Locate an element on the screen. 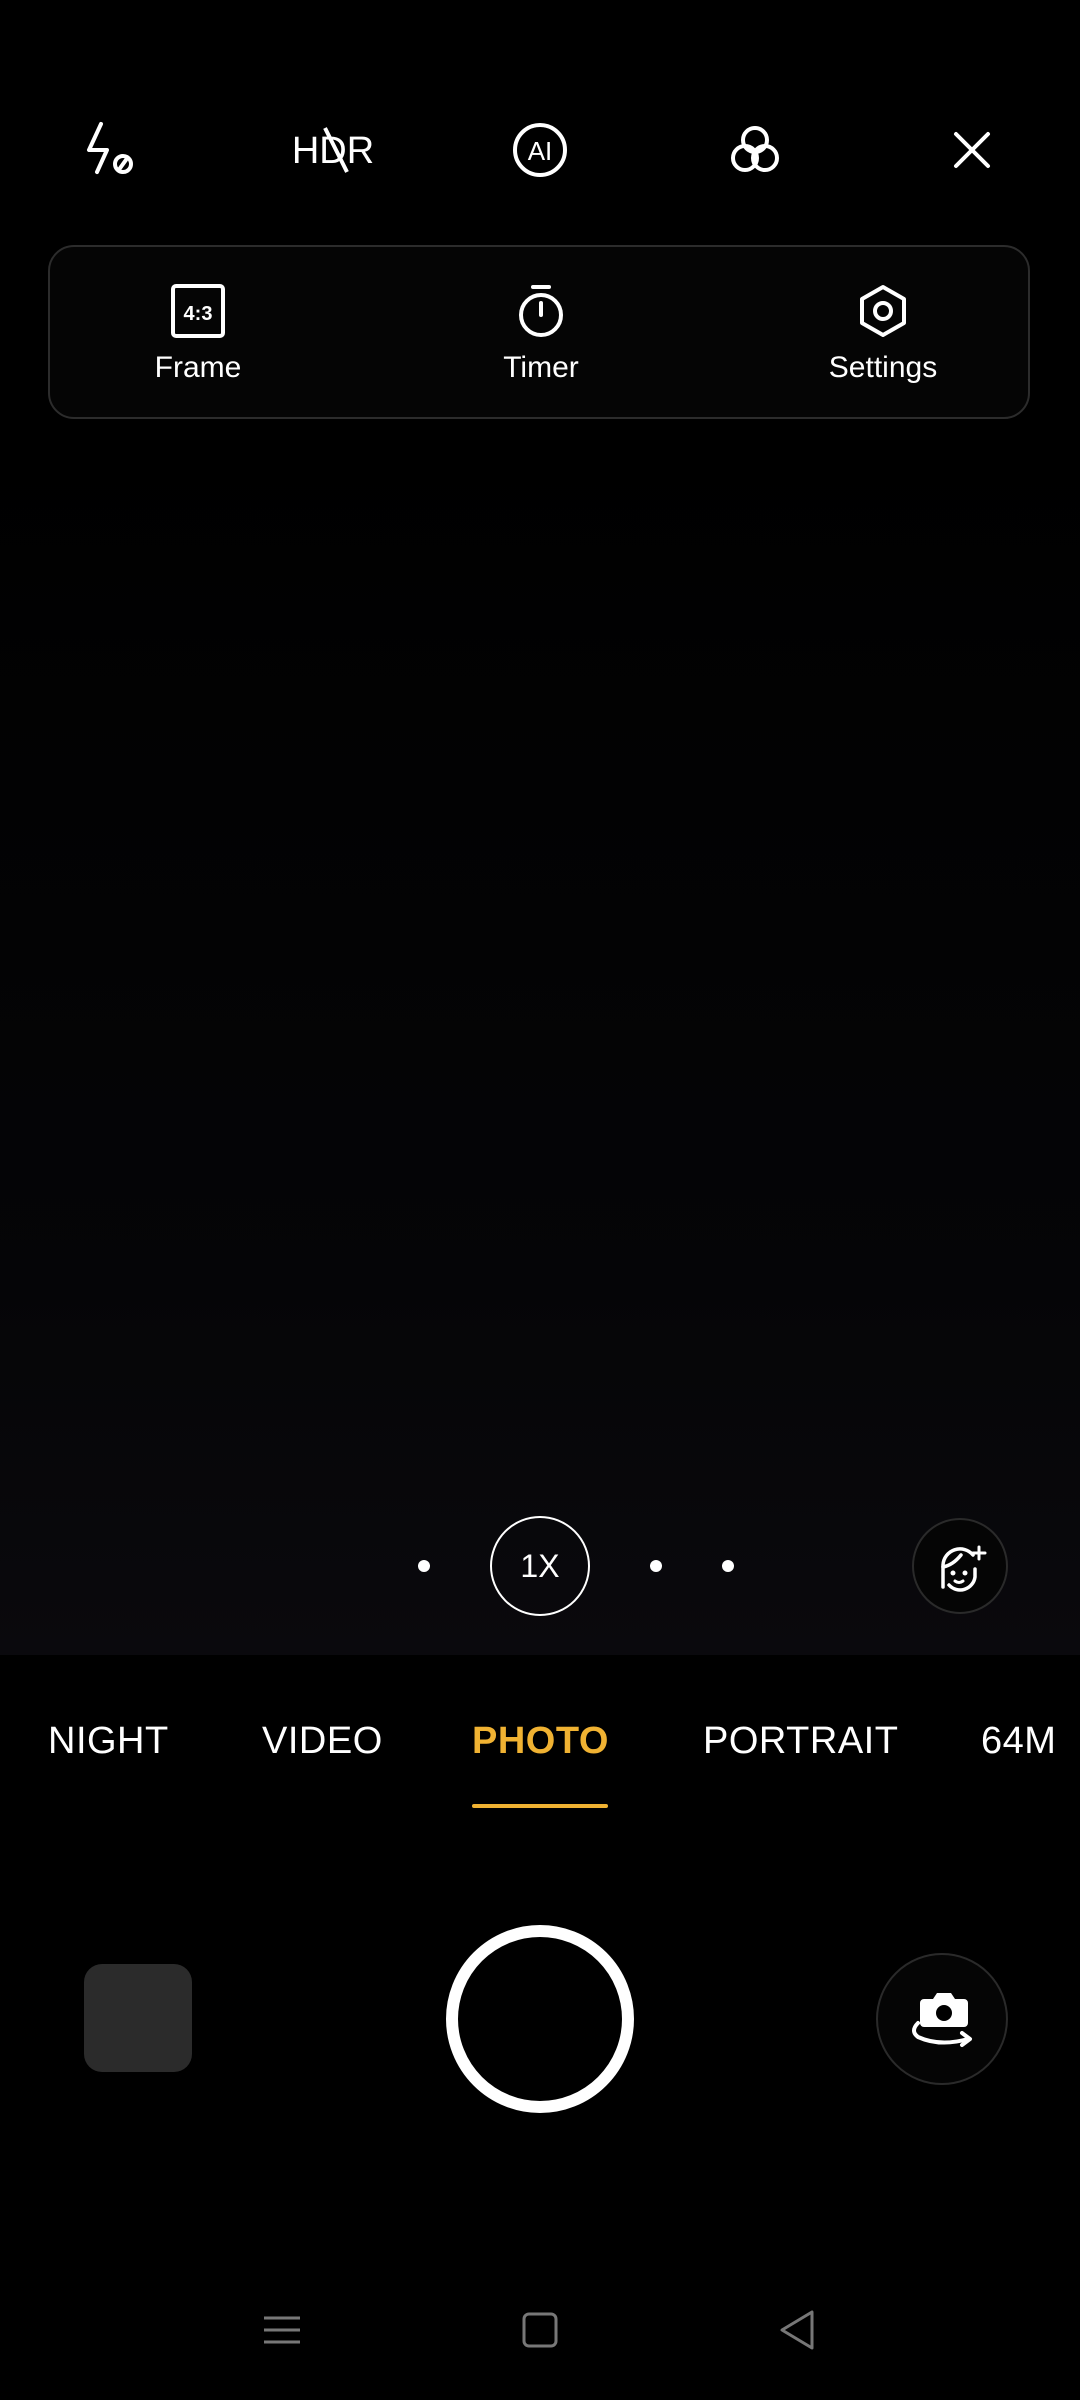  timer-label: Timer is located at coordinates (541, 367).